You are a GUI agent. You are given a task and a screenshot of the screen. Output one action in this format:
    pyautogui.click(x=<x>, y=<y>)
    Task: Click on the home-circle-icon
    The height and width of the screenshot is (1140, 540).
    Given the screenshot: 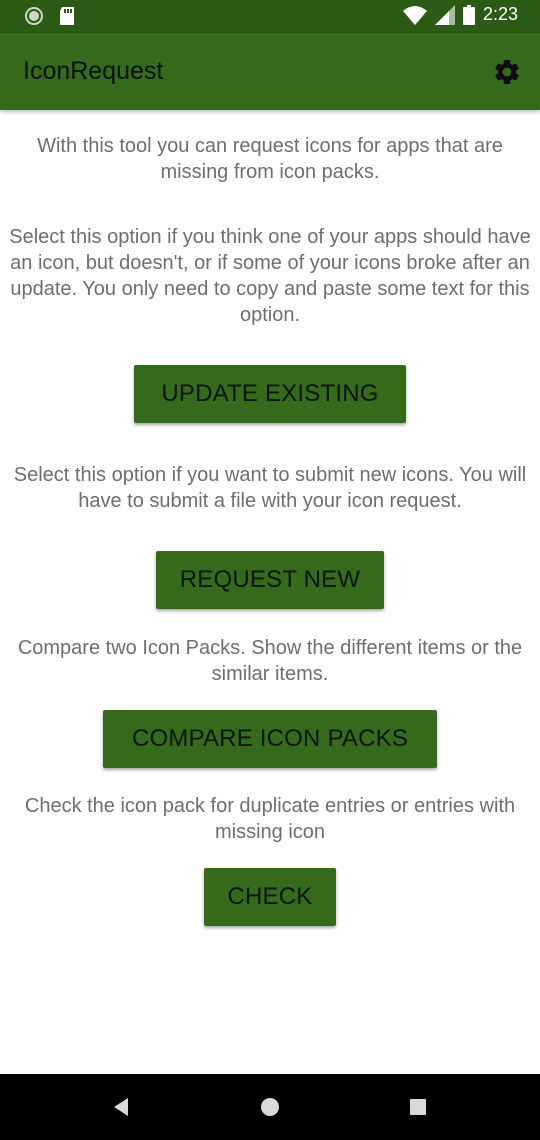 What is the action you would take?
    pyautogui.click(x=270, y=1107)
    